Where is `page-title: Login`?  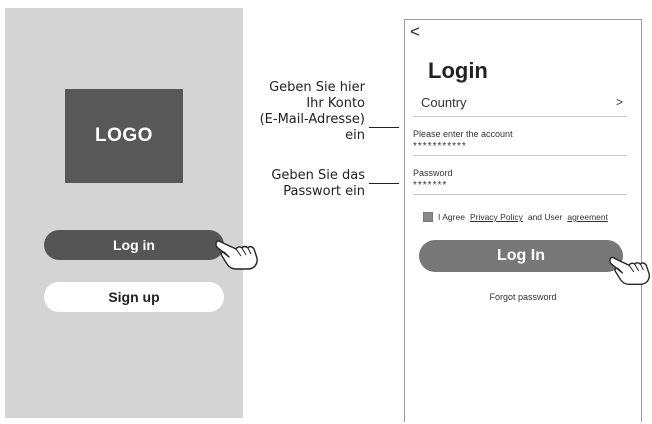 page-title: Login is located at coordinates (458, 70).